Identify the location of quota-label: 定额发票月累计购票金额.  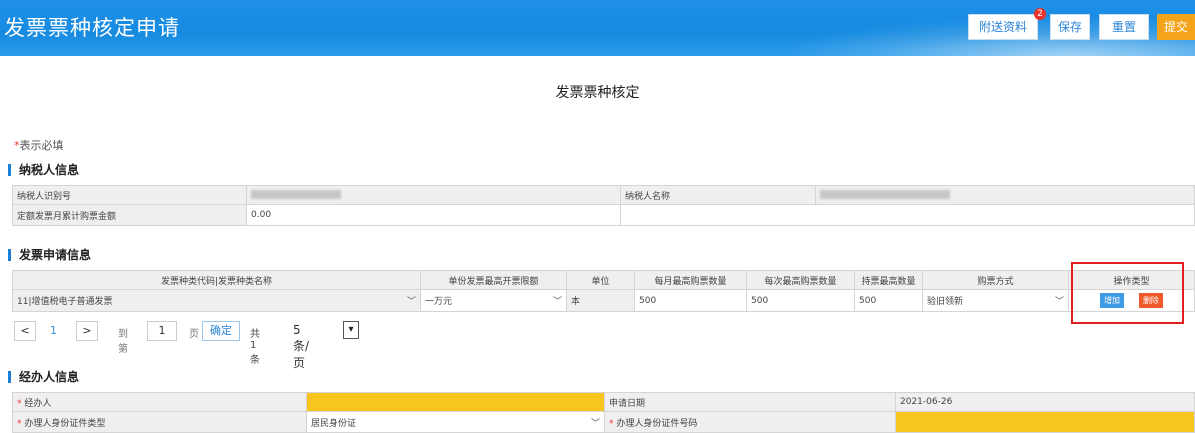
(129, 215).